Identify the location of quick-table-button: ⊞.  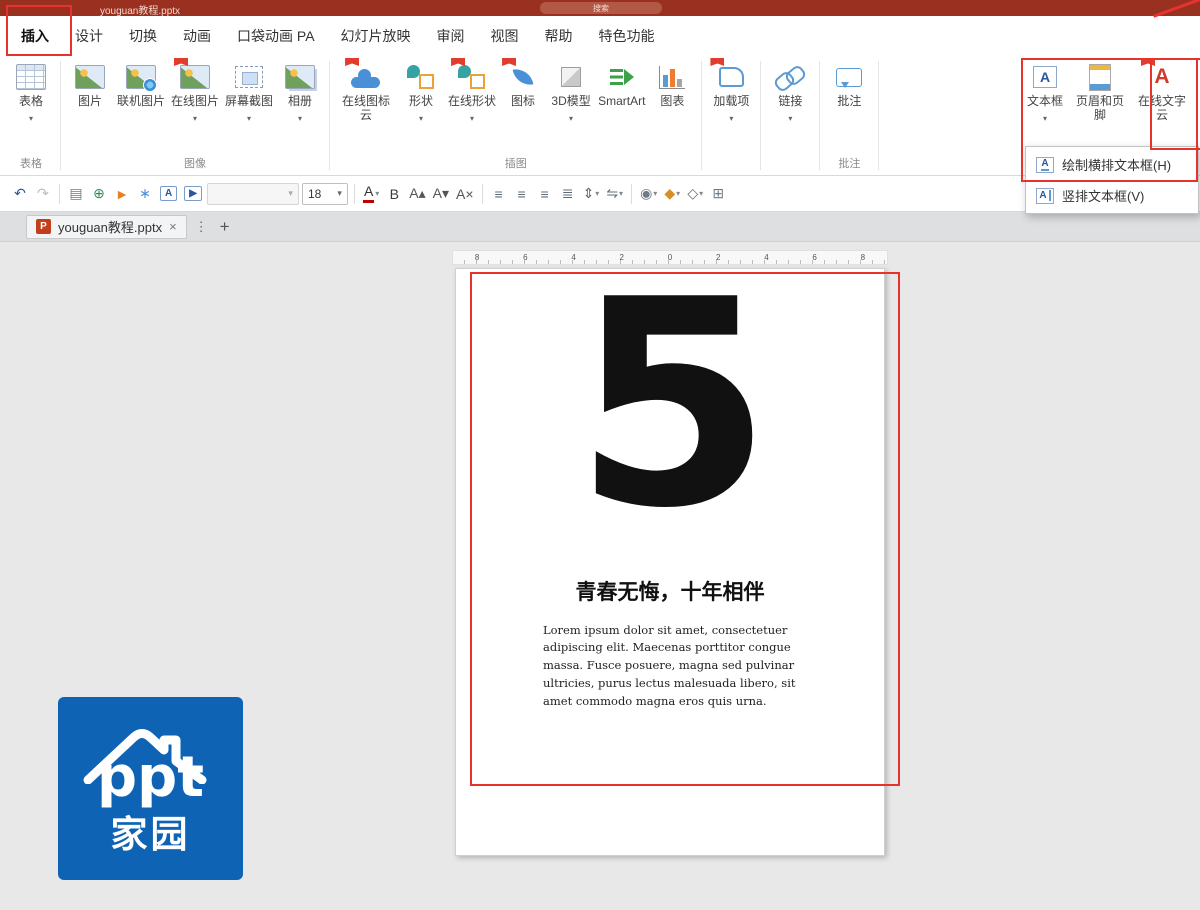
(718, 194).